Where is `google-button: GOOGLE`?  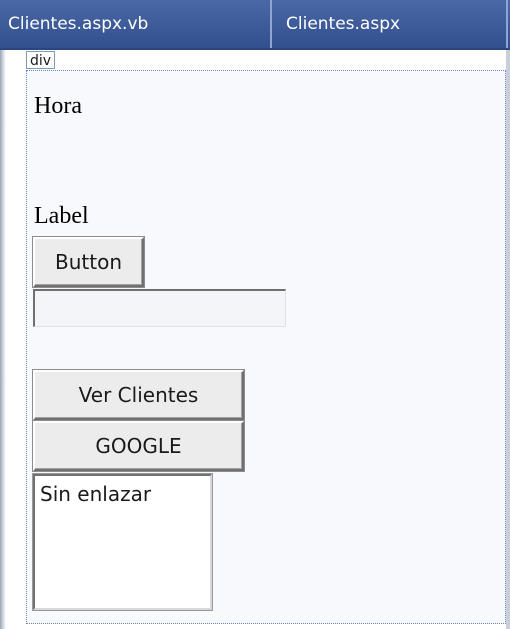
google-button: GOOGLE is located at coordinates (138, 446).